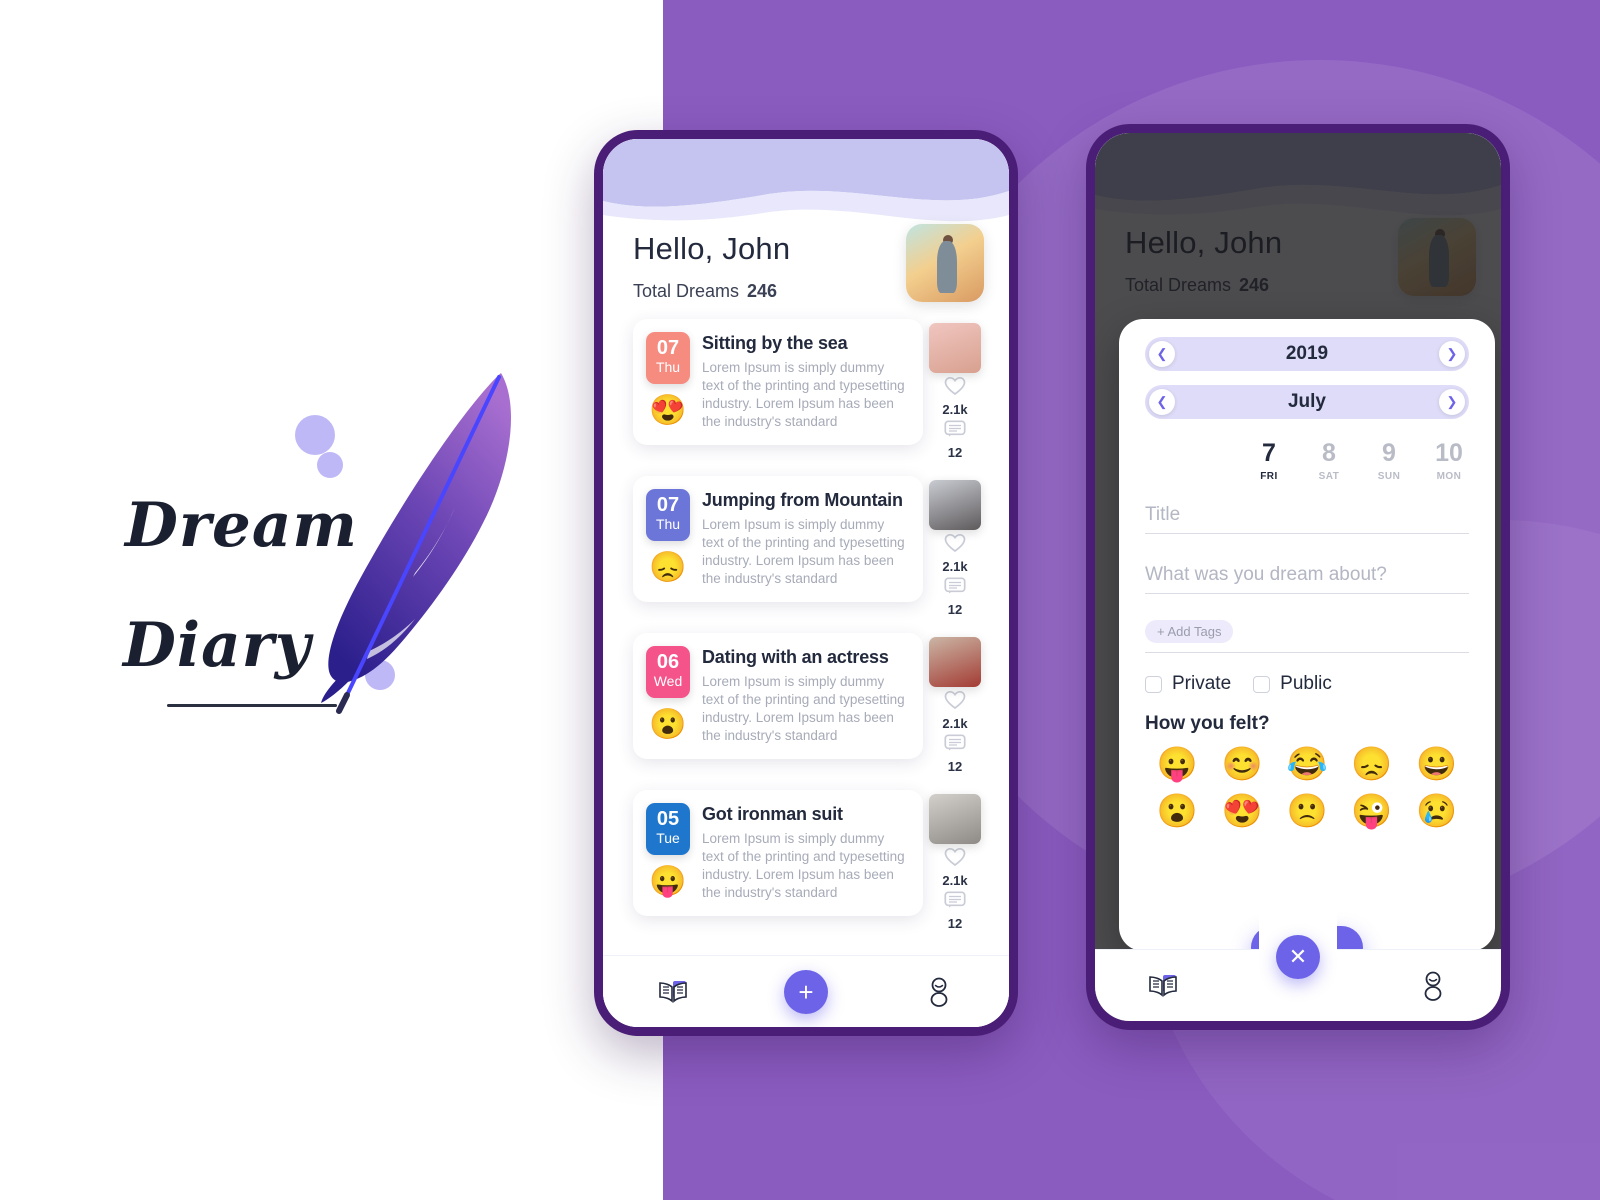 Image resolution: width=1600 pixels, height=1200 pixels. Describe the element at coordinates (668, 838) in the screenshot. I see `date-weekday: Tue` at that location.